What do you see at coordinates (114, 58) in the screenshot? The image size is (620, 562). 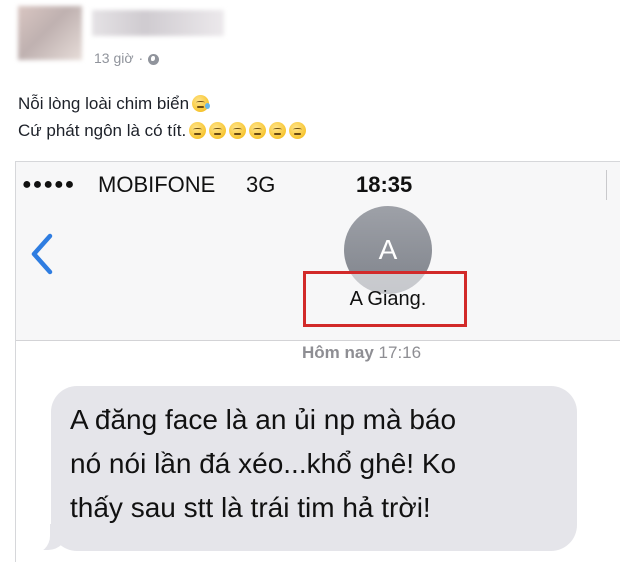 I see `post-time: 13 giờ` at bounding box center [114, 58].